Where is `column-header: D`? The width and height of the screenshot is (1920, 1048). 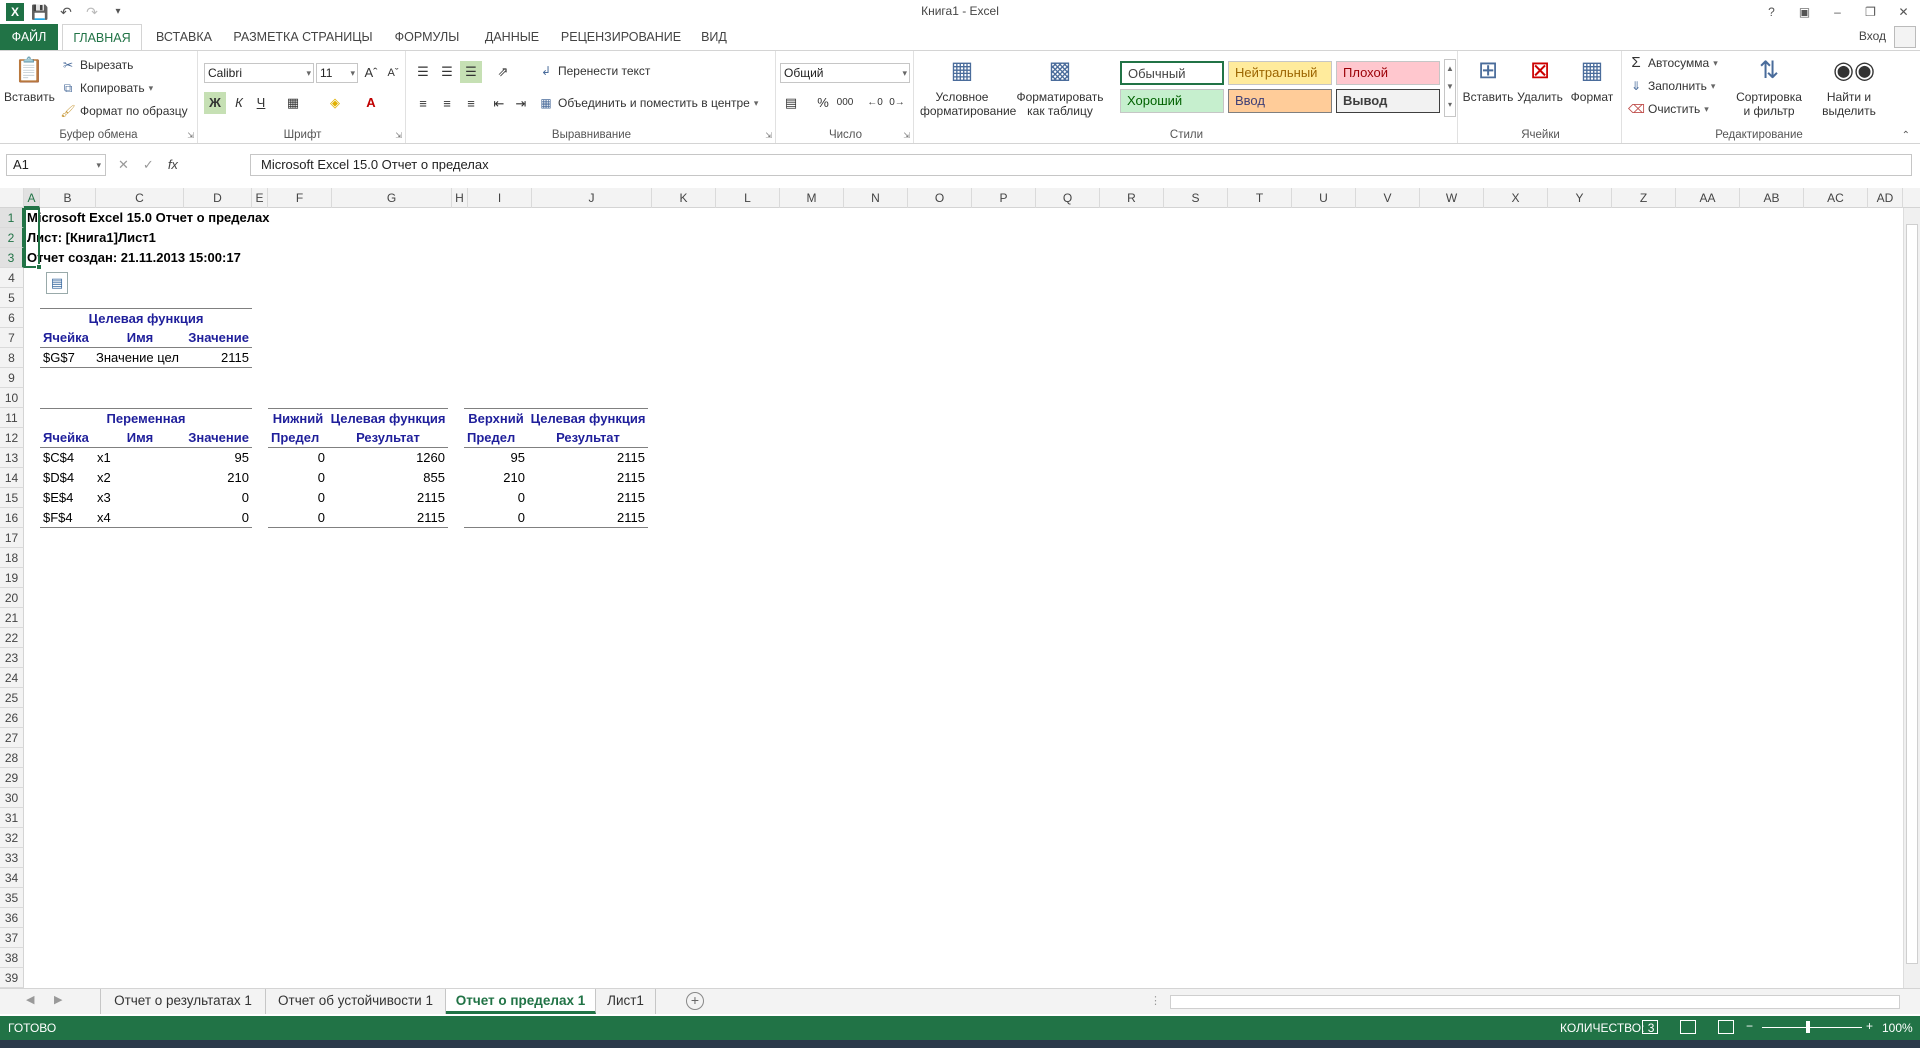 column-header: D is located at coordinates (218, 198).